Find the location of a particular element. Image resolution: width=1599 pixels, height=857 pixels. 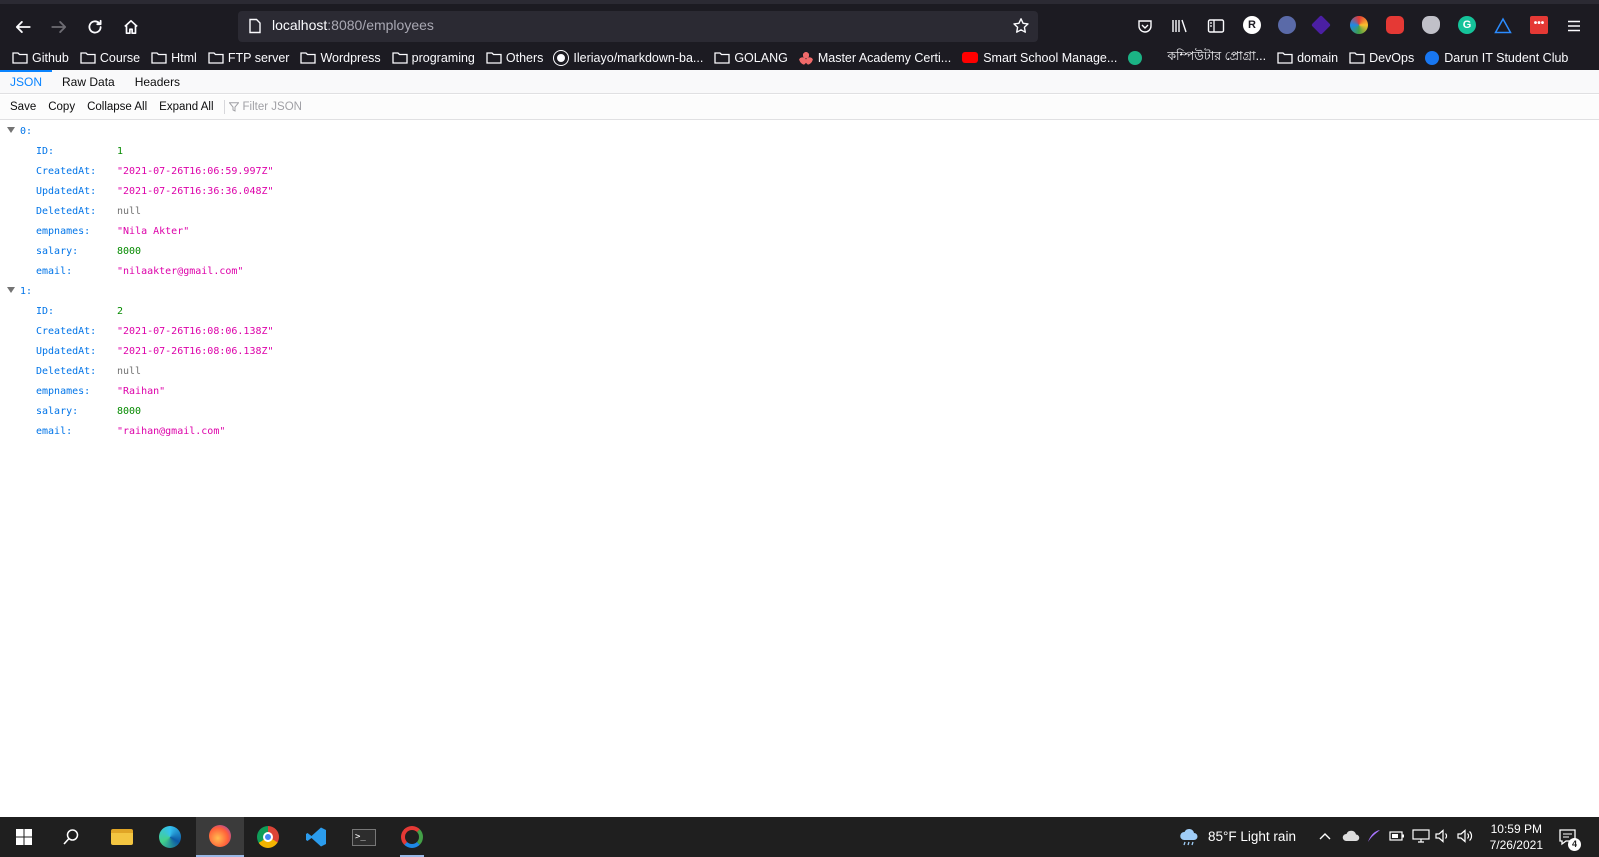

json-key: UpdatedAt: is located at coordinates (66, 351).